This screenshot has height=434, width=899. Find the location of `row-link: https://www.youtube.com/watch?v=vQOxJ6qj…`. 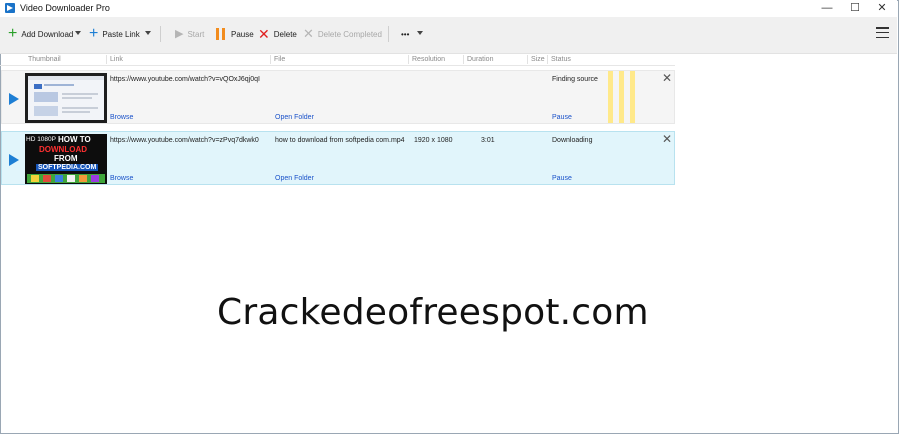

row-link: https://www.youtube.com/watch?v=vQOxJ6qj… is located at coordinates (185, 79).